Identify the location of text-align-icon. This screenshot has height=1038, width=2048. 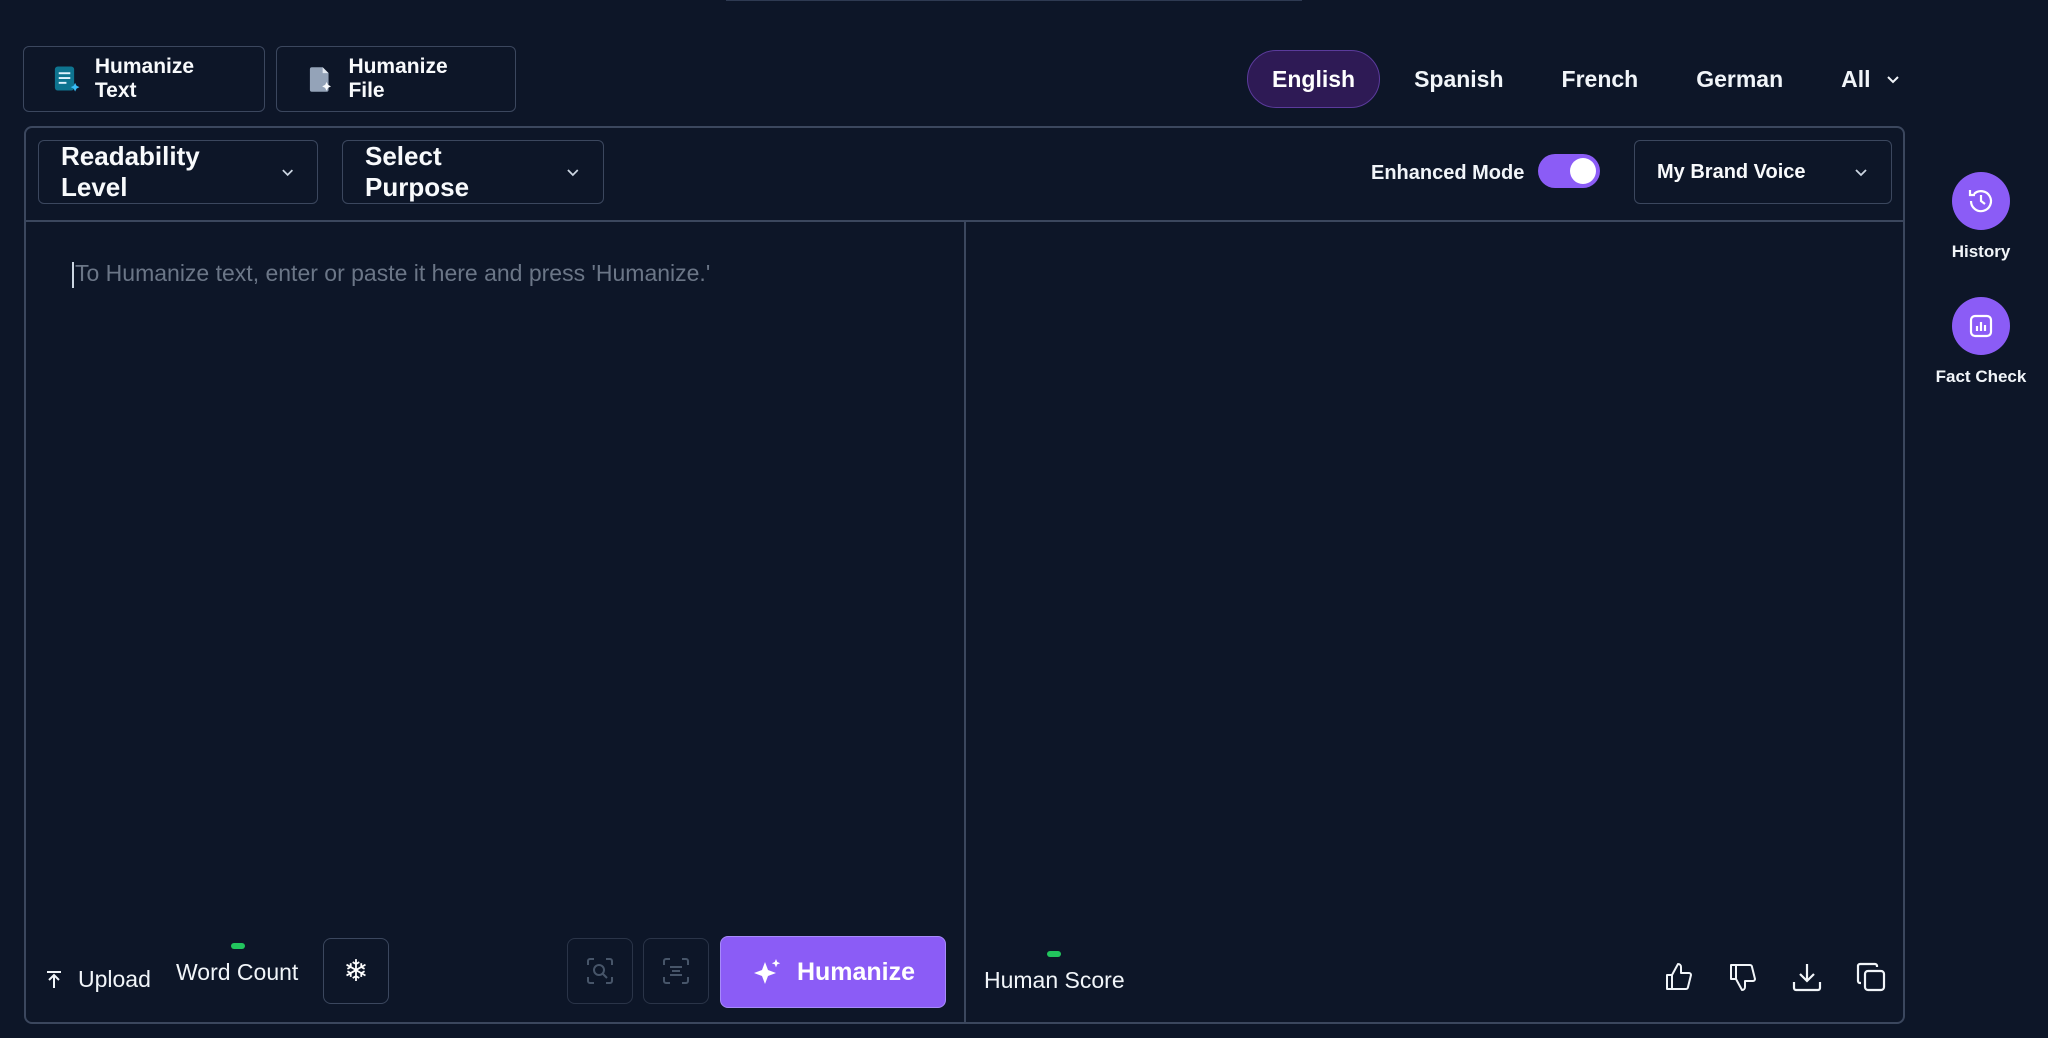
(676, 971).